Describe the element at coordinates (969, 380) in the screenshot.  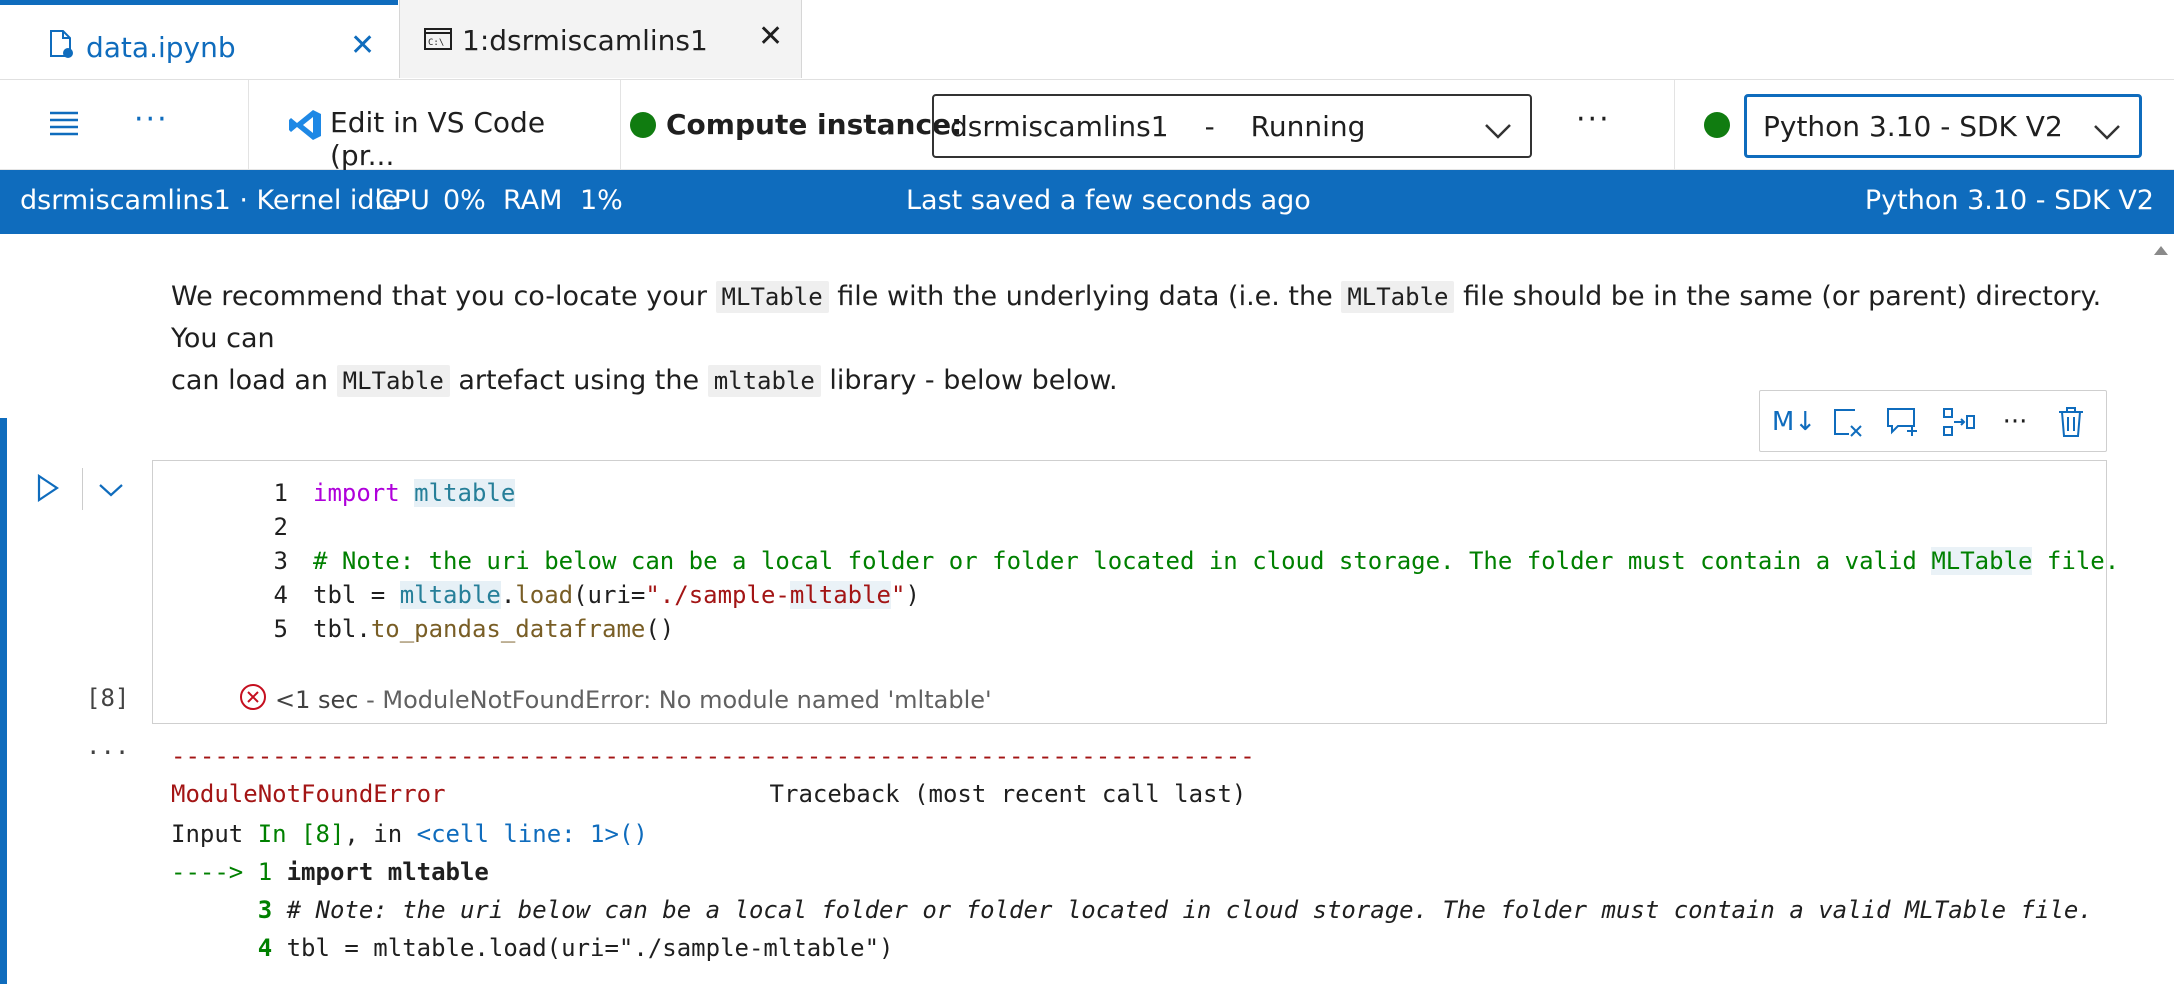
I see `markdown-text: library - below below.` at that location.